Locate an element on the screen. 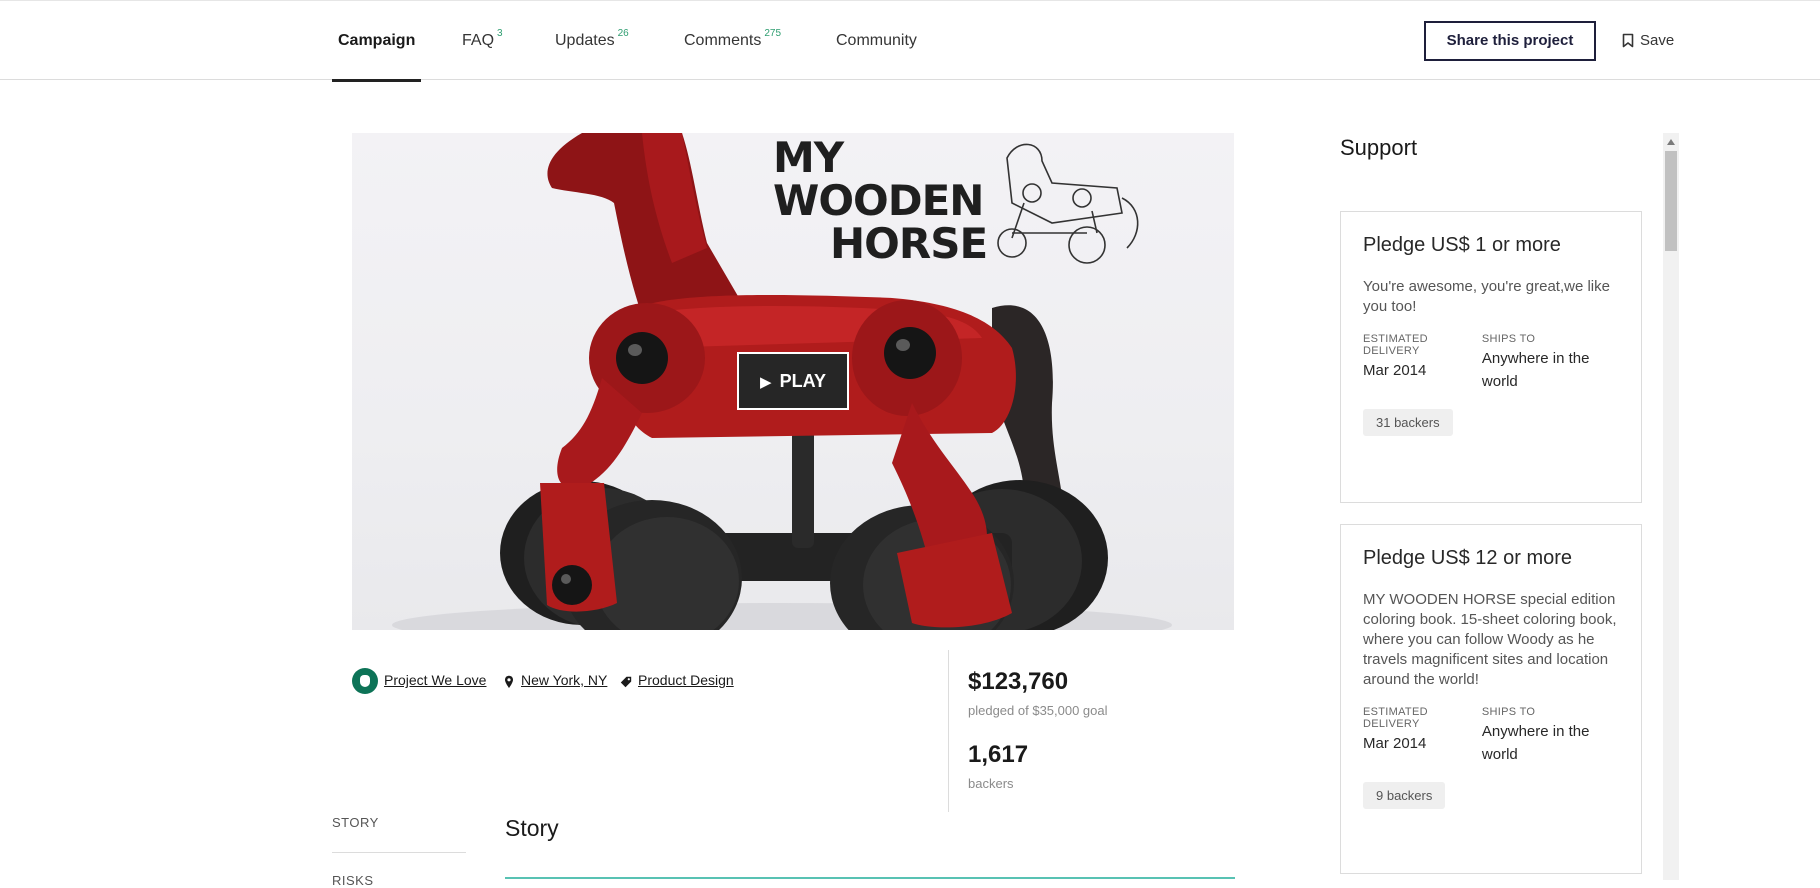  tab-updates-count: 26 is located at coordinates (623, 33).